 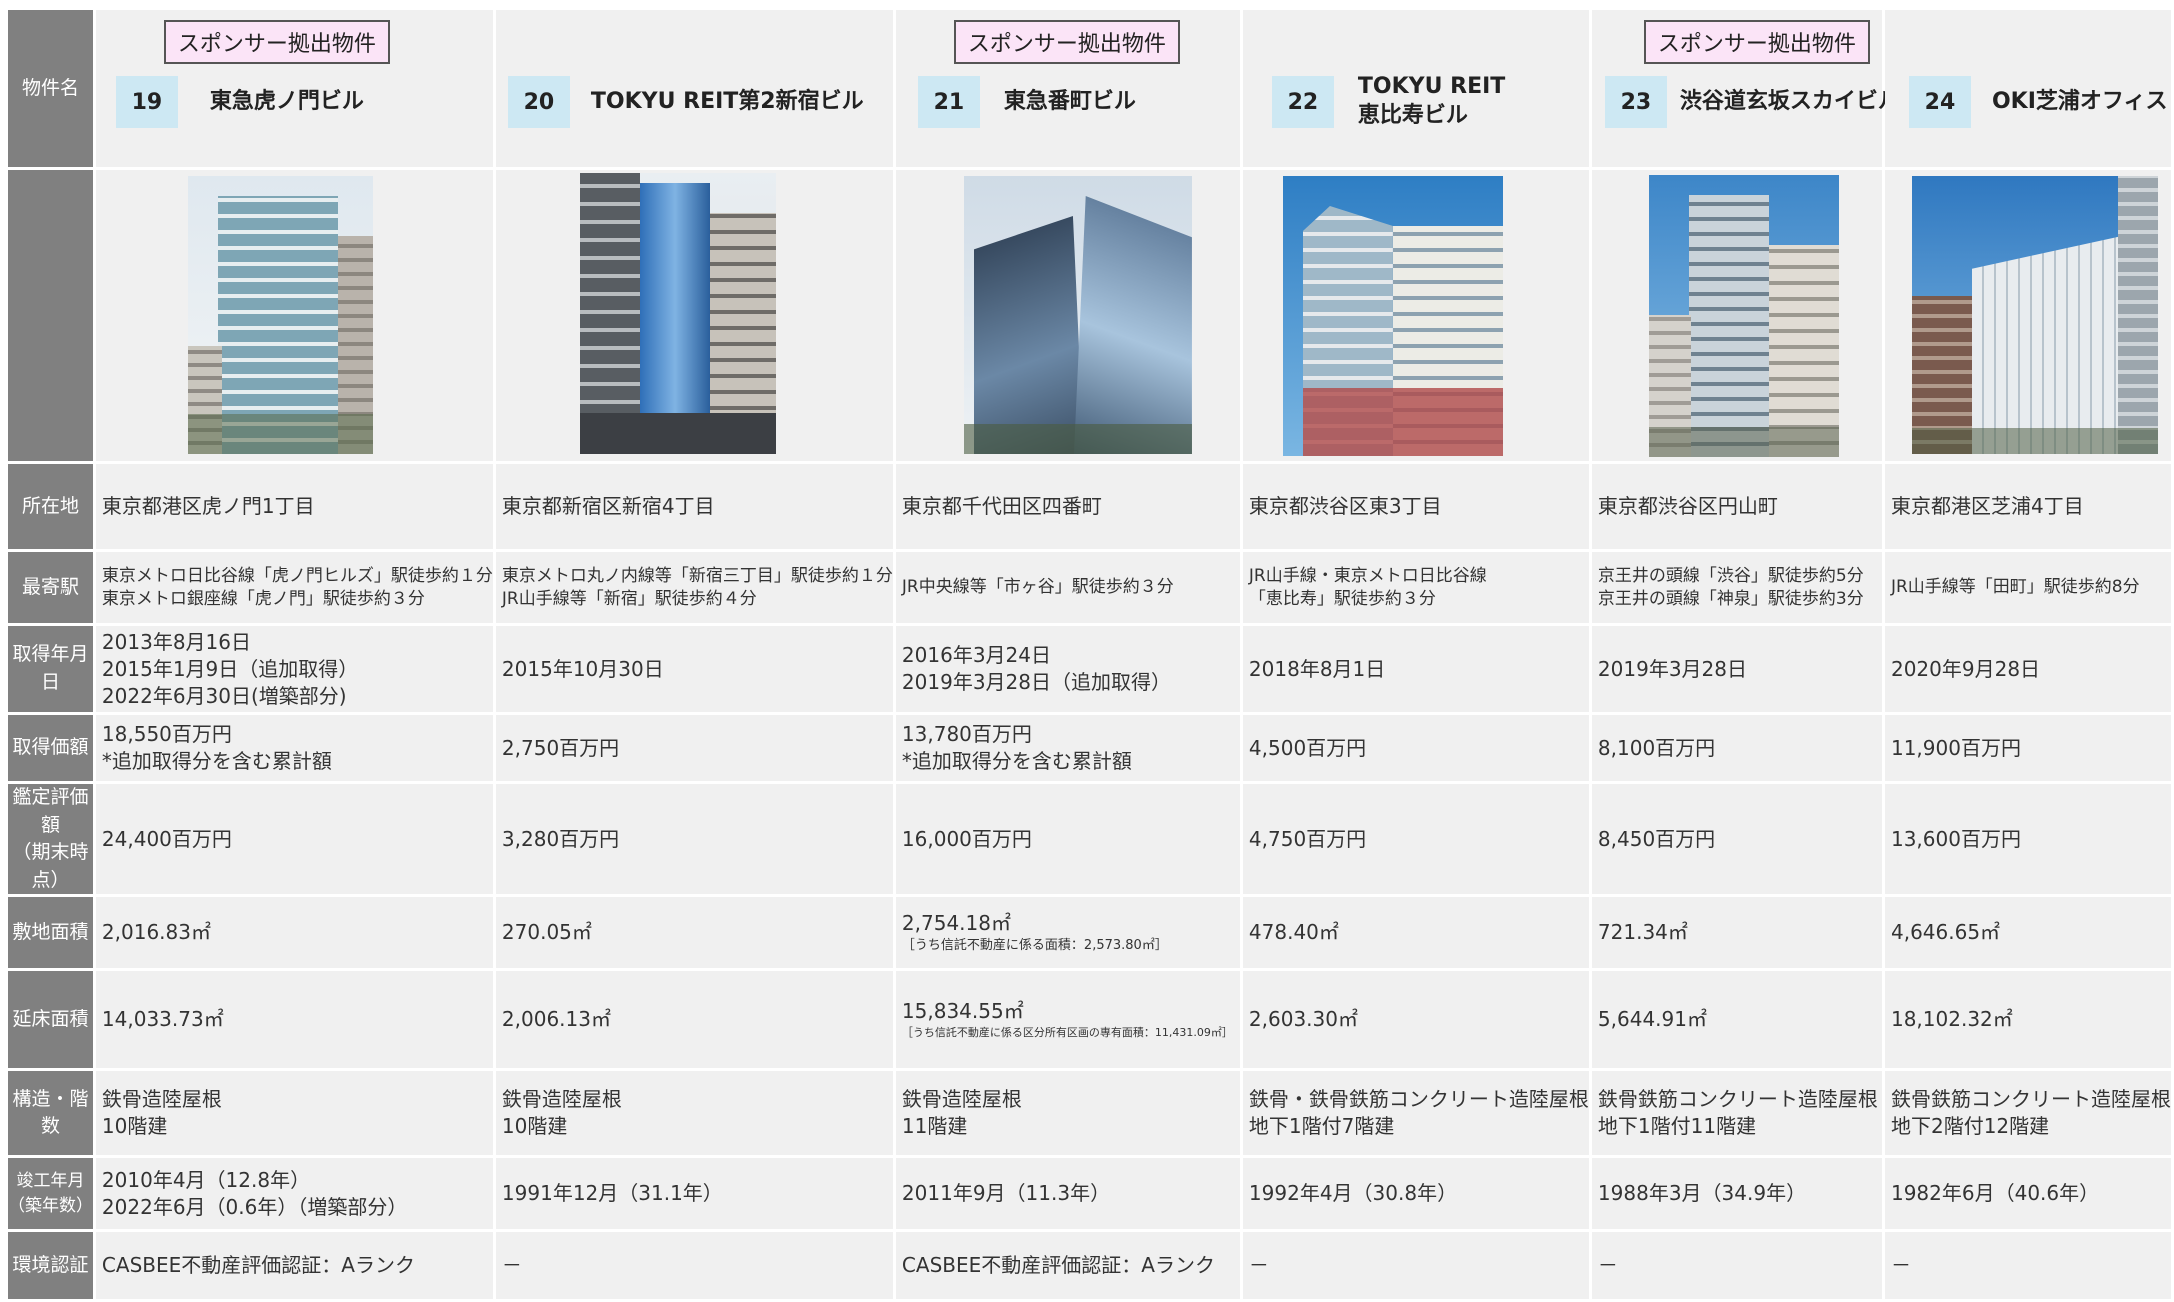 What do you see at coordinates (695, 749) in the screenshot?
I see `acq-price-cell: 2,750百万円` at bounding box center [695, 749].